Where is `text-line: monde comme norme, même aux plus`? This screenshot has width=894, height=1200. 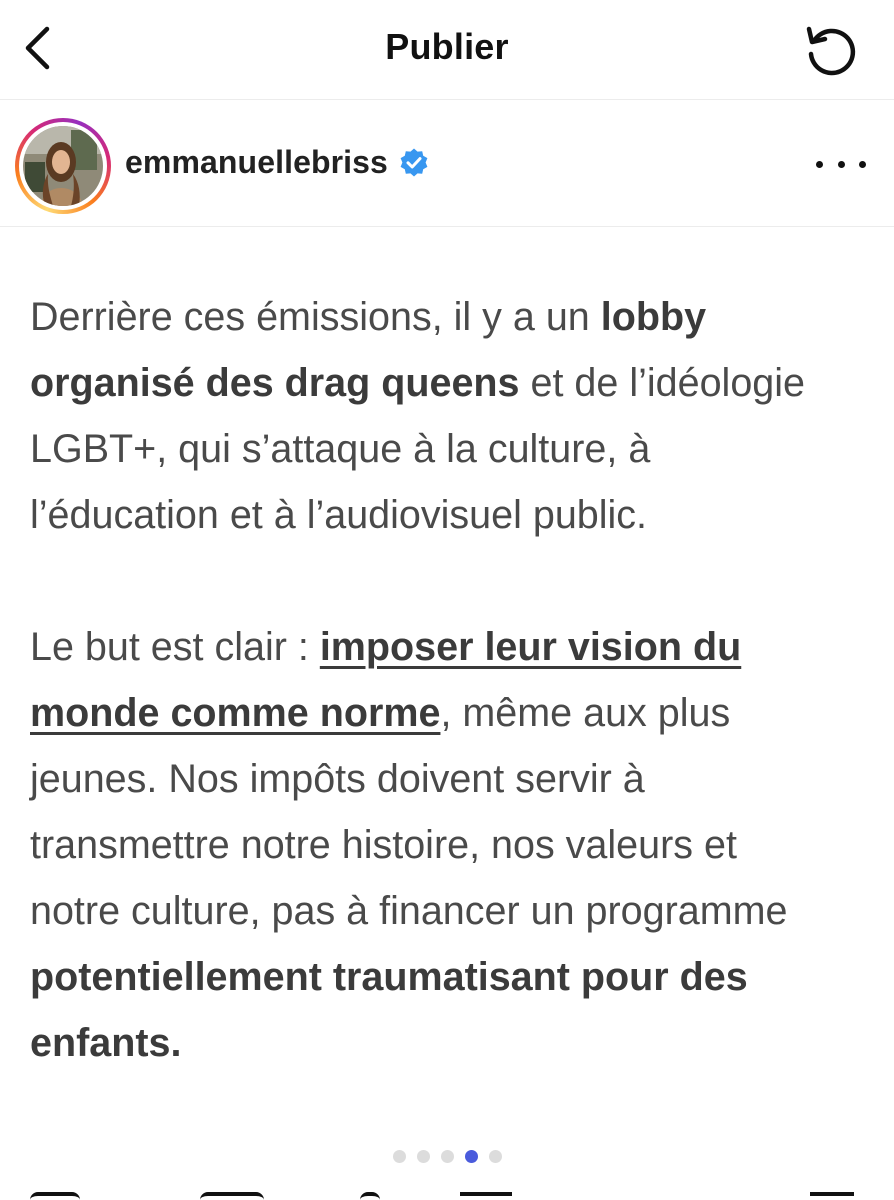 text-line: monde comme norme, même aux plus is located at coordinates (460, 713).